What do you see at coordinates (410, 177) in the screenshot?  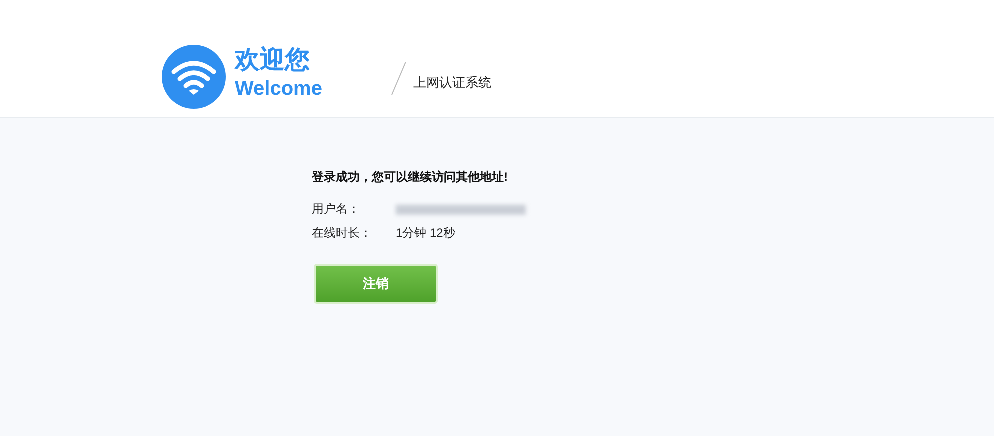 I see `success-message: 登录成功，您可以继续访问其他地址!` at bounding box center [410, 177].